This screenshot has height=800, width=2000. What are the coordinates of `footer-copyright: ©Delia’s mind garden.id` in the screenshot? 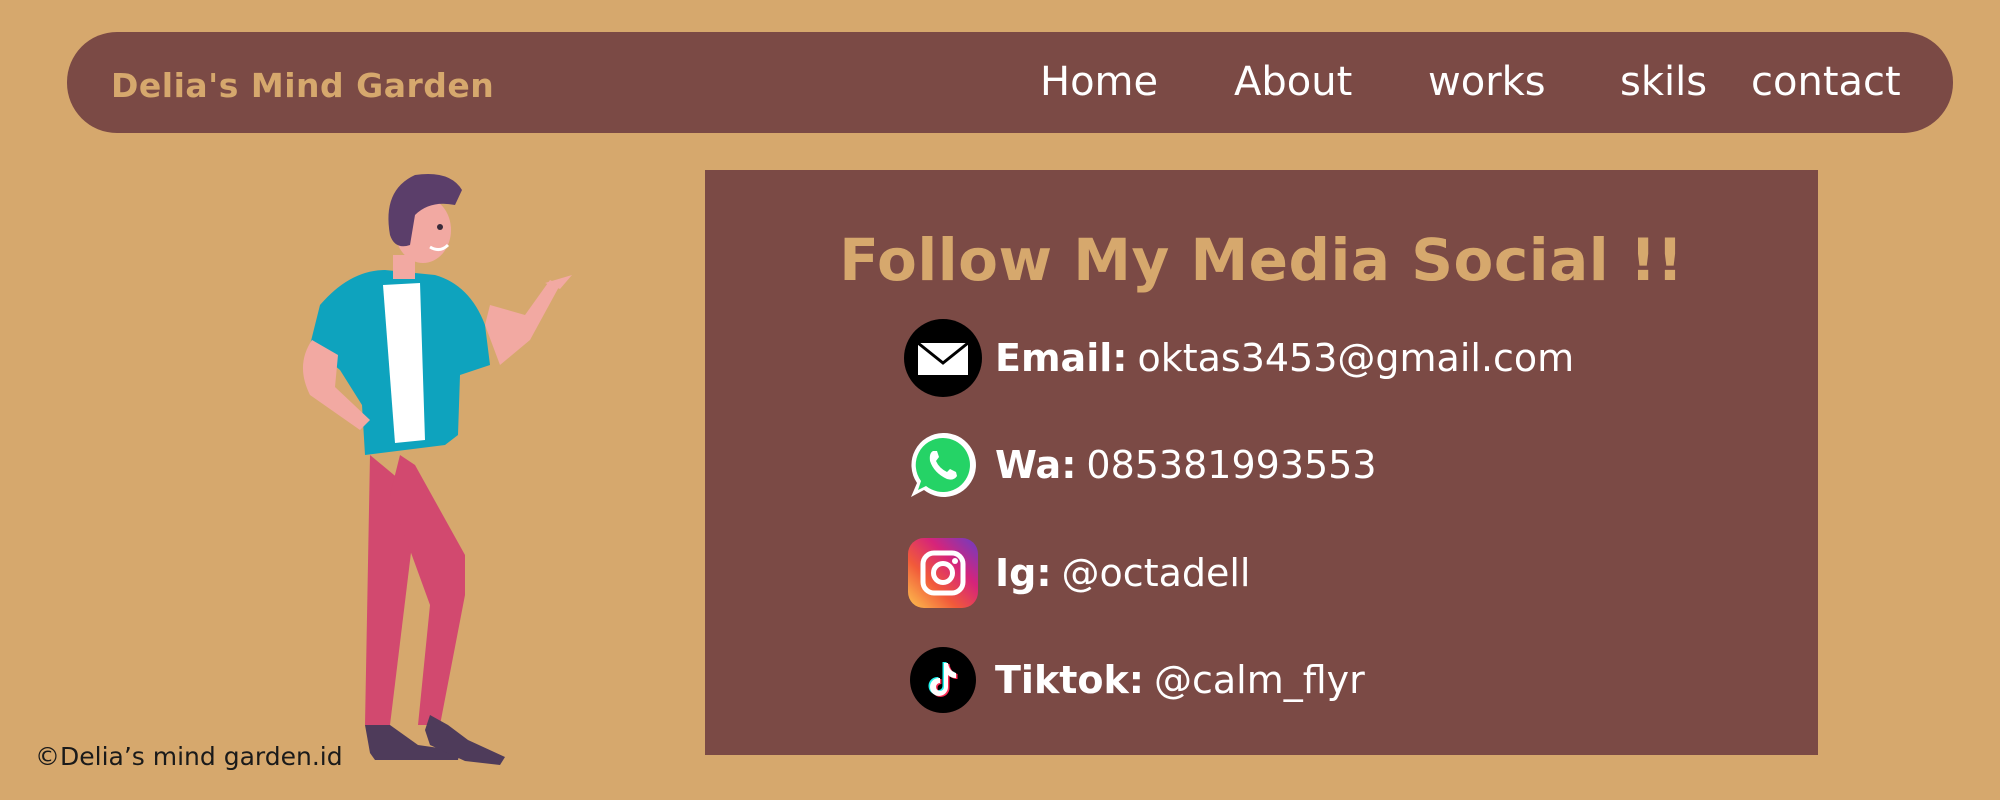 It's located at (189, 756).